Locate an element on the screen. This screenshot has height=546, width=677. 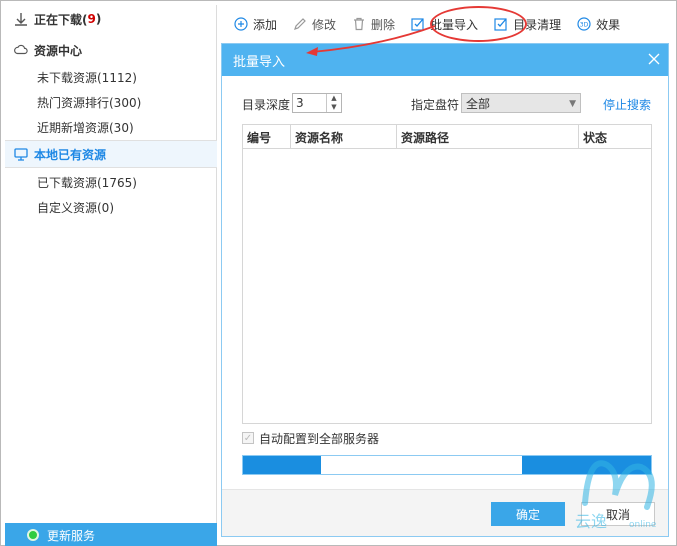
edit-button: 修改 is located at coordinates (314, 24).